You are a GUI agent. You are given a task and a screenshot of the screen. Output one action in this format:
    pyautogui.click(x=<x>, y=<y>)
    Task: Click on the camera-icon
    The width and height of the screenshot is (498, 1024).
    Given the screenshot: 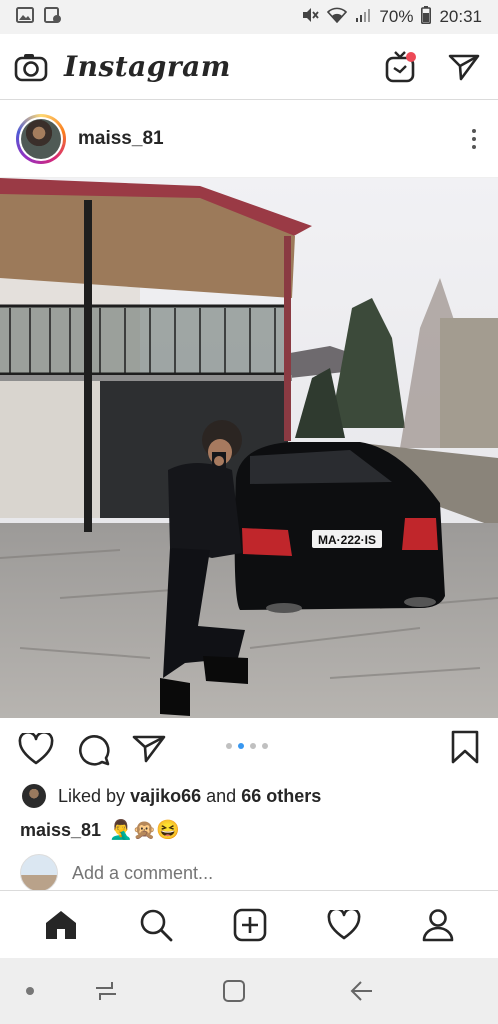 What is the action you would take?
    pyautogui.click(x=31, y=67)
    